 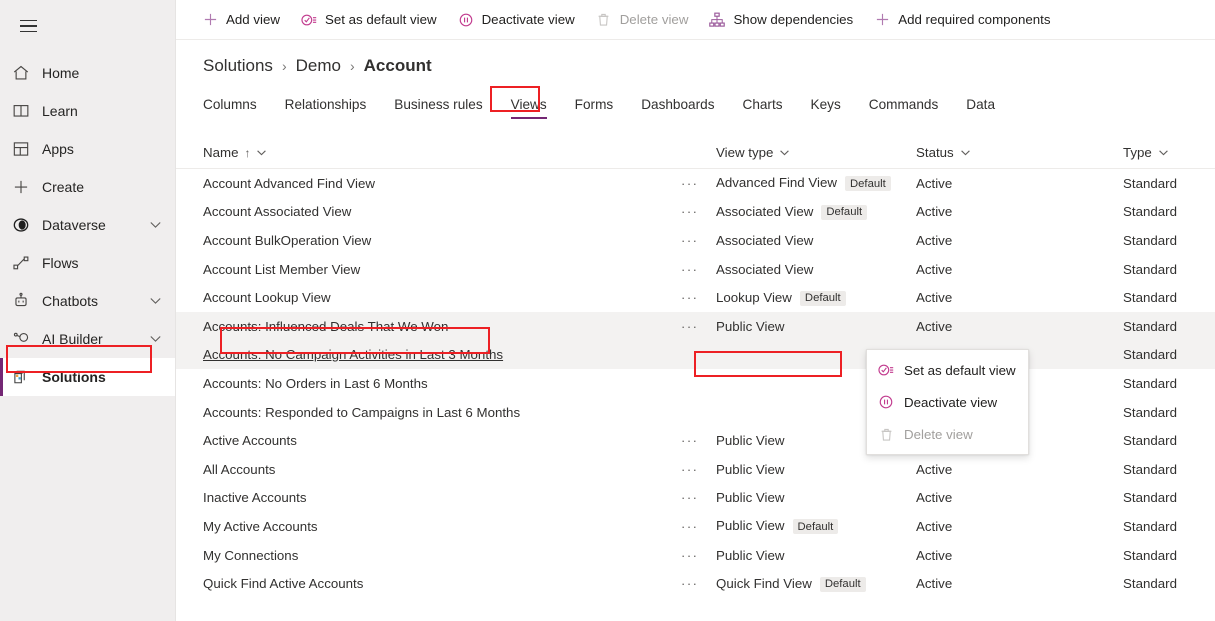 What do you see at coordinates (947, 370) in the screenshot?
I see `context-menu-item-set-as-default-view: Set as default view` at bounding box center [947, 370].